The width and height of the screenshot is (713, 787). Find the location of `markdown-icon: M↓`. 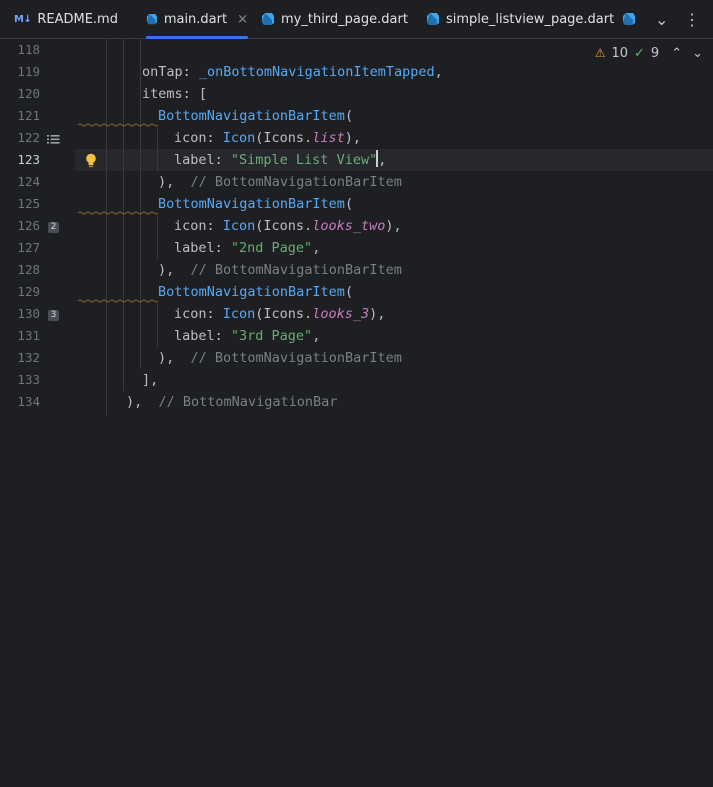

markdown-icon: M↓ is located at coordinates (23, 19).